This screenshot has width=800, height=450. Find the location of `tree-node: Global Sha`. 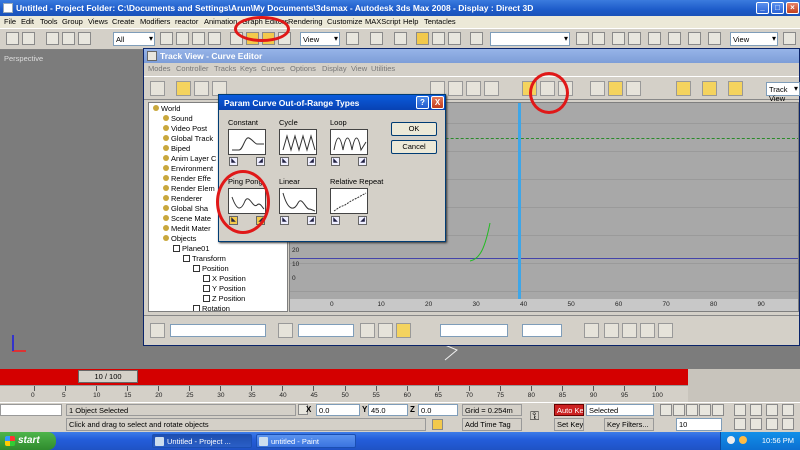

tree-node: Global Sha is located at coordinates (185, 208).